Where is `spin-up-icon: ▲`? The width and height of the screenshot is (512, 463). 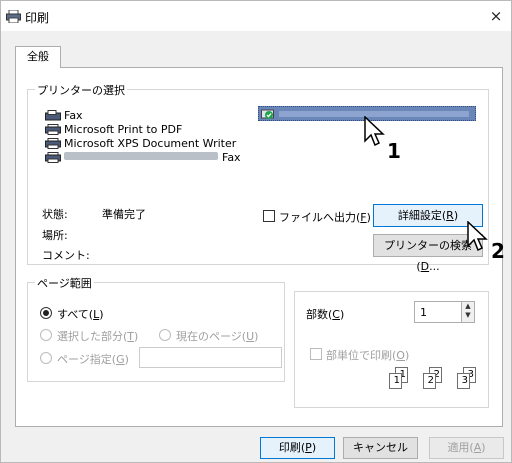 spin-up-icon: ▲ is located at coordinates (468, 306).